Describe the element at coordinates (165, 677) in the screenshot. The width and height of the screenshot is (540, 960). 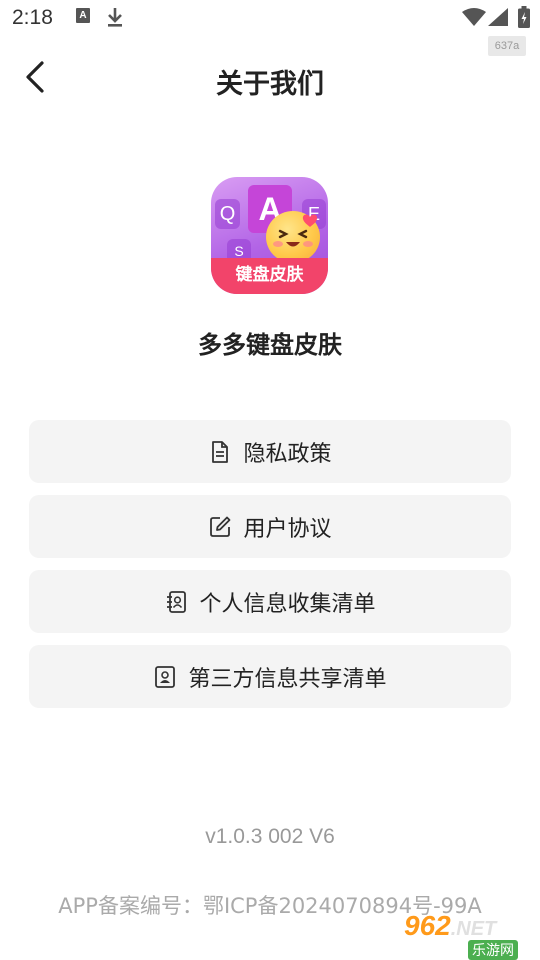
I see `id-card-icon` at that location.